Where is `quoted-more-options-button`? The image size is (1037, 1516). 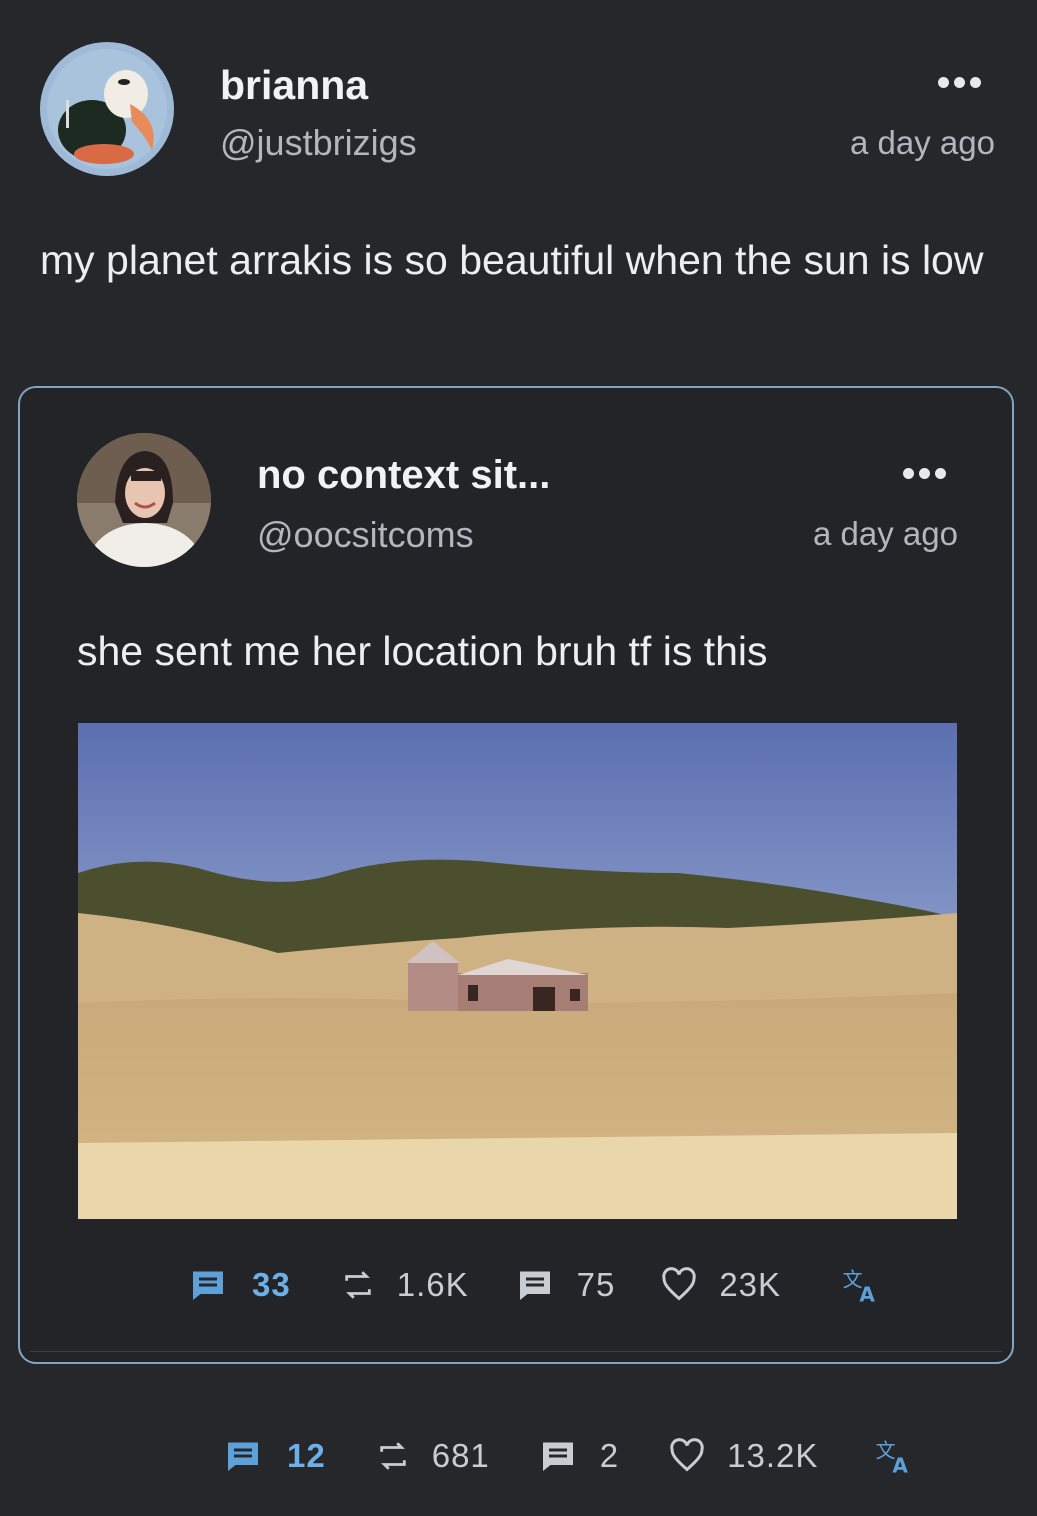
quoted-more-options-button is located at coordinates (924, 473).